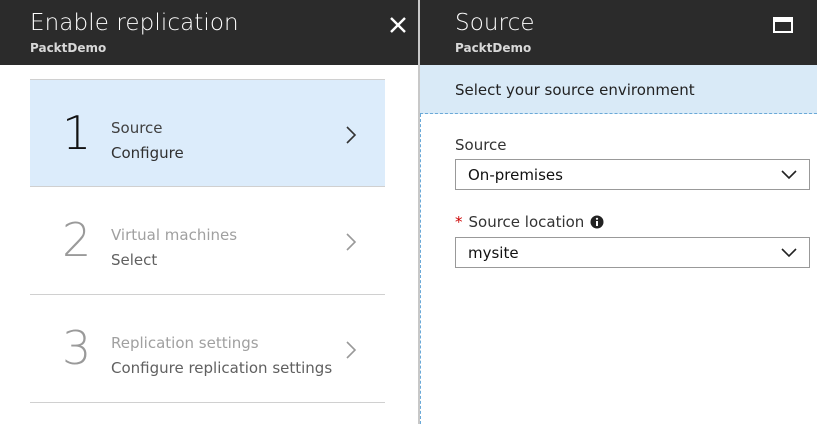 Image resolution: width=817 pixels, height=424 pixels. I want to click on source-label: Source, so click(481, 145).